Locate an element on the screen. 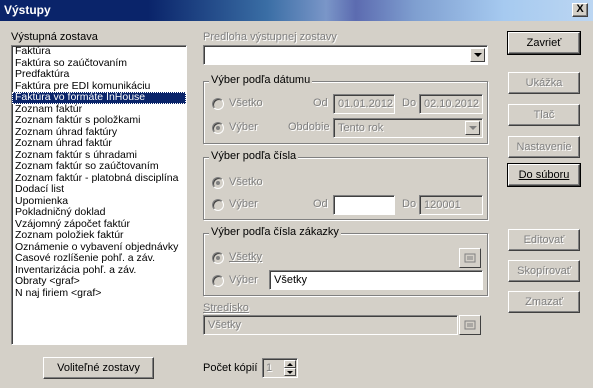  center-field: Všetky is located at coordinates (330, 325).